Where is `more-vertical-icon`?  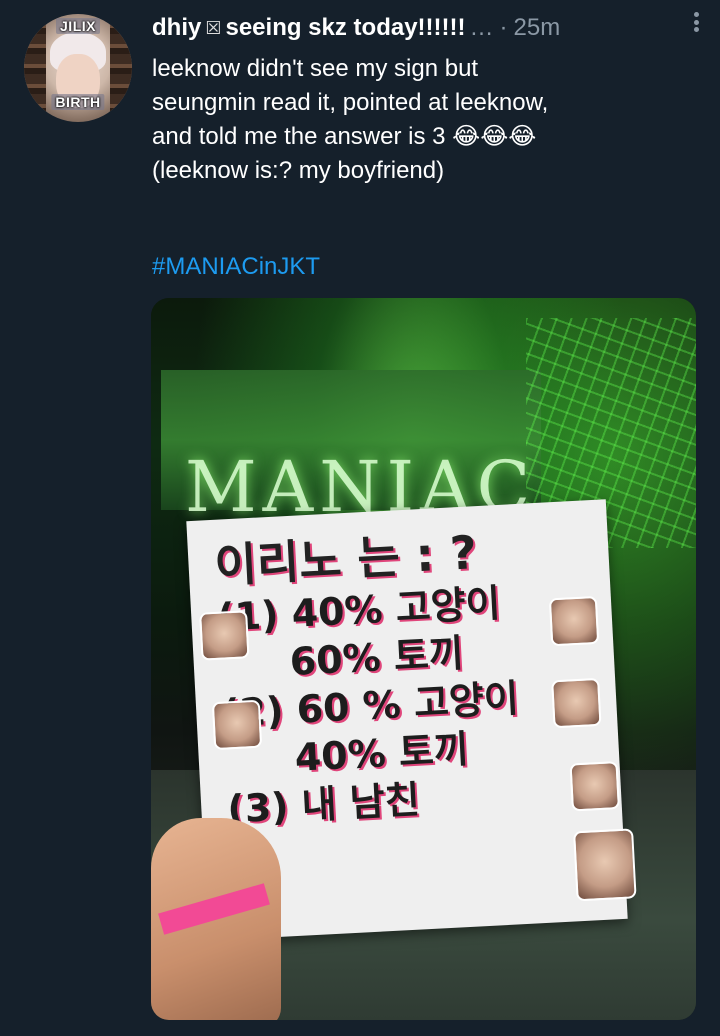 more-vertical-icon is located at coordinates (696, 22).